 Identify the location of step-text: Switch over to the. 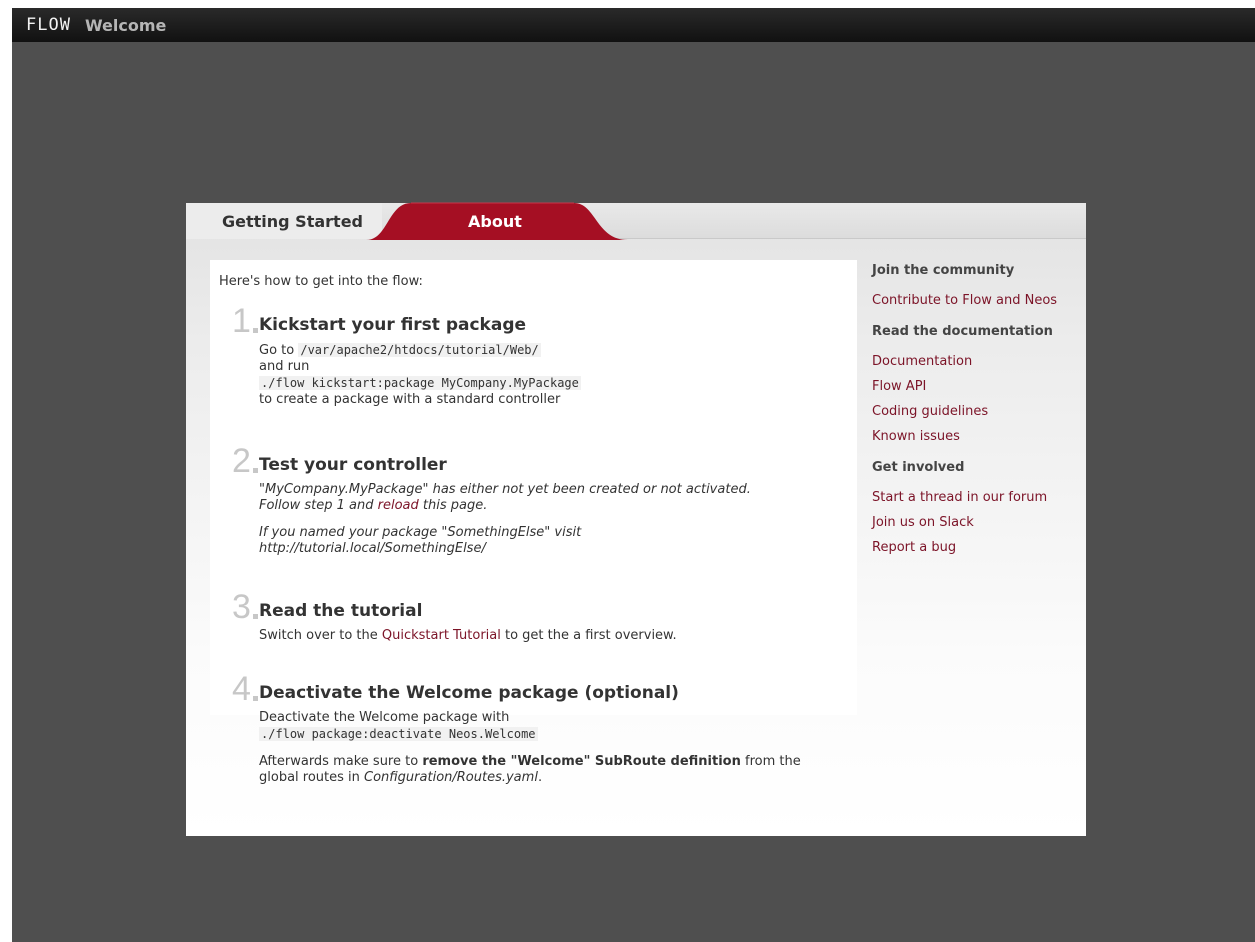
(320, 635).